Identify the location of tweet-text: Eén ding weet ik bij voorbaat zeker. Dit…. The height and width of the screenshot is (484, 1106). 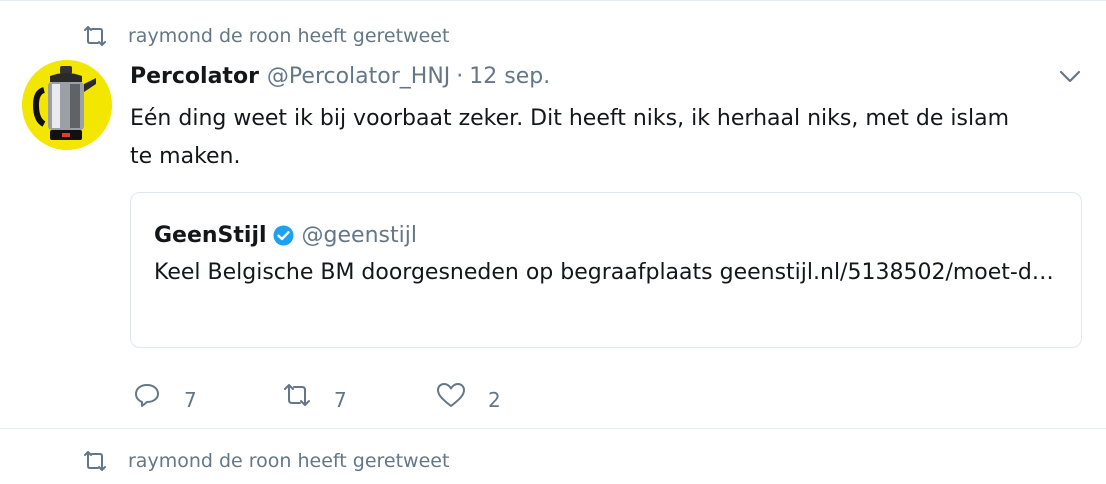
(570, 137).